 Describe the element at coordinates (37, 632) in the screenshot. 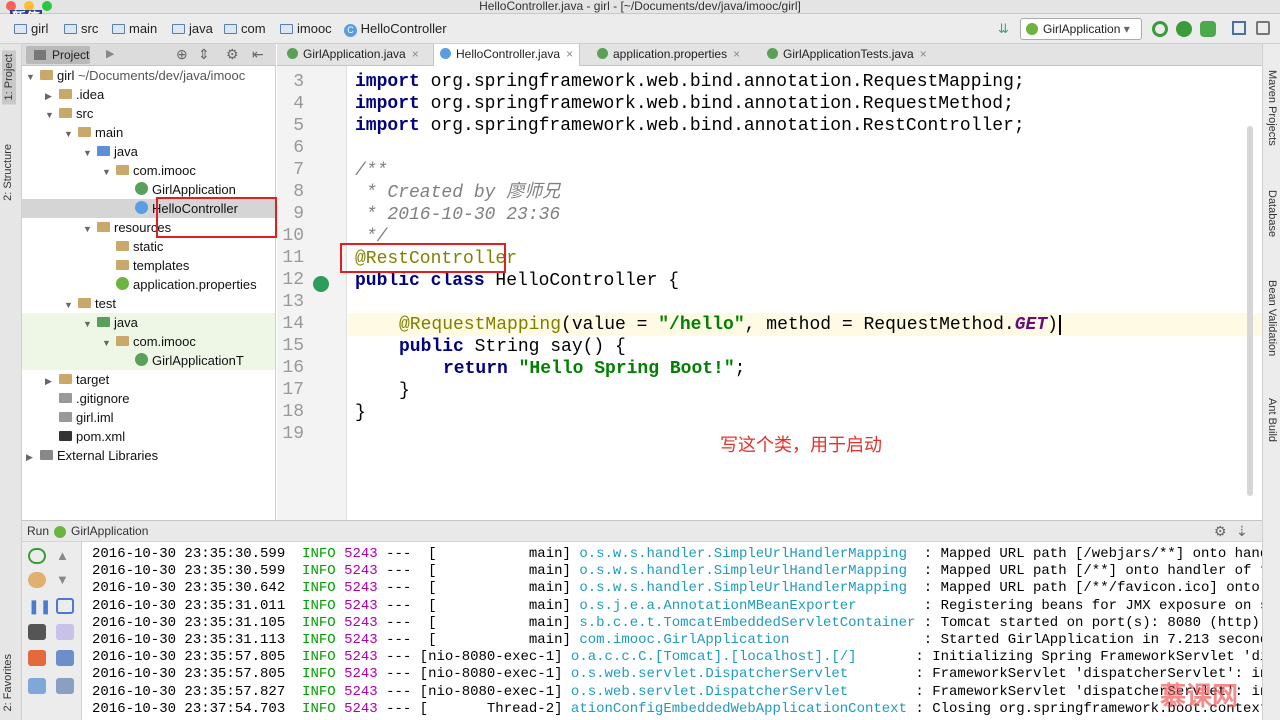

I see `camera-icon` at that location.